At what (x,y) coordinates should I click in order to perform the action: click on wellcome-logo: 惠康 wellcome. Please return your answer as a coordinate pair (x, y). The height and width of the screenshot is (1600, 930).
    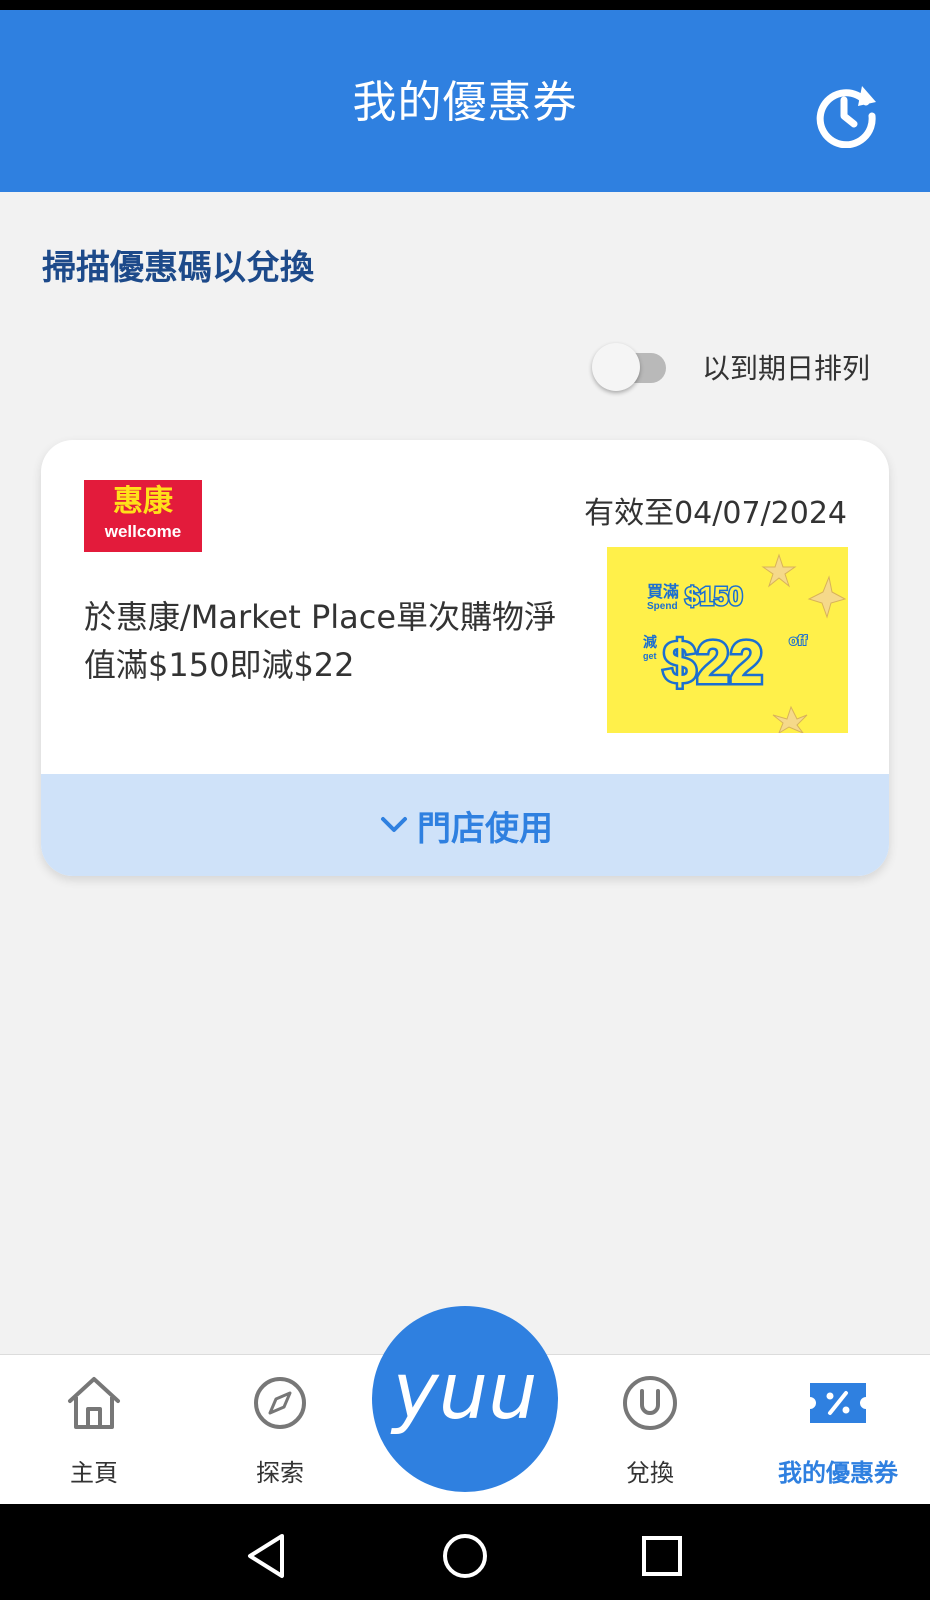
    Looking at the image, I should click on (143, 516).